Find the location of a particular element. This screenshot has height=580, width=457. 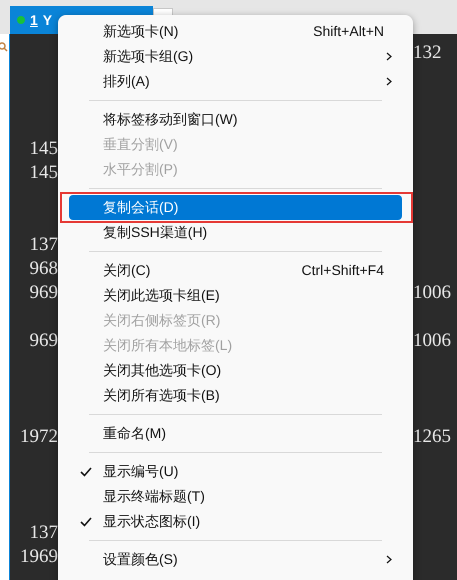

shortcut-text: Ctrl+Shift+F4 is located at coordinates (343, 270).